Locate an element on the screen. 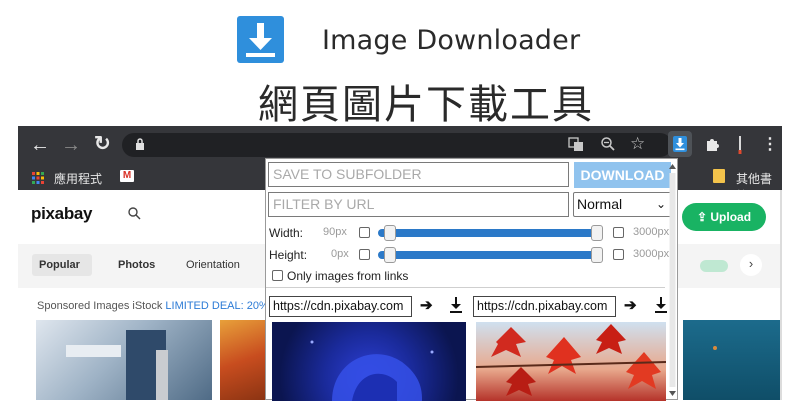  download-button: DOWNLOAD is located at coordinates (622, 175).